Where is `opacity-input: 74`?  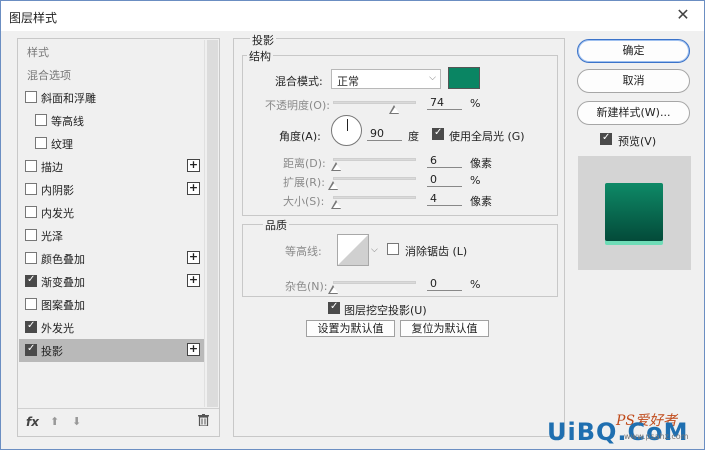 opacity-input: 74 is located at coordinates (444, 103).